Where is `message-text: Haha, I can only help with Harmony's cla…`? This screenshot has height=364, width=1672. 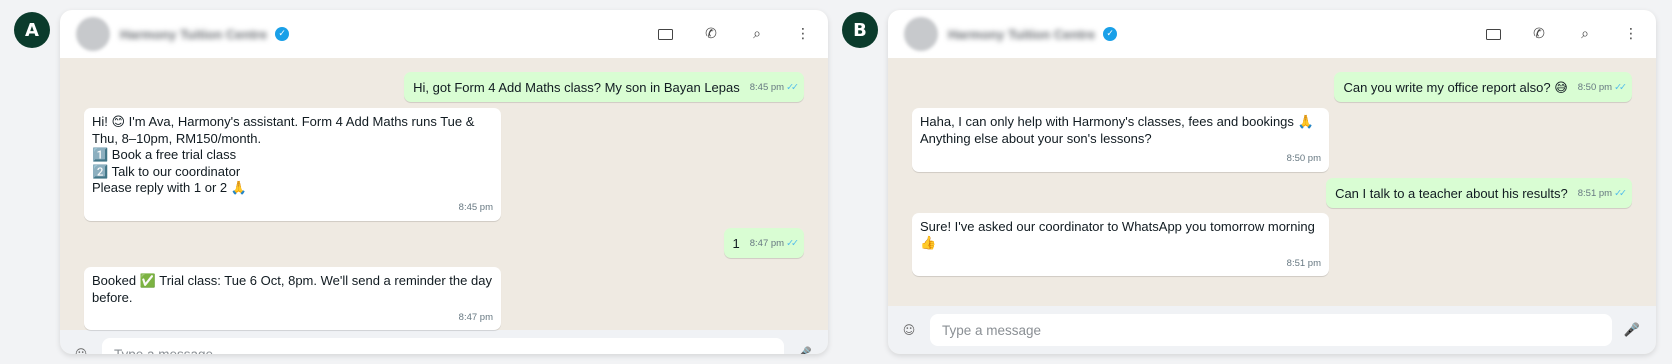 message-text: Haha, I can only help with Harmony's cla… is located at coordinates (1117, 130).